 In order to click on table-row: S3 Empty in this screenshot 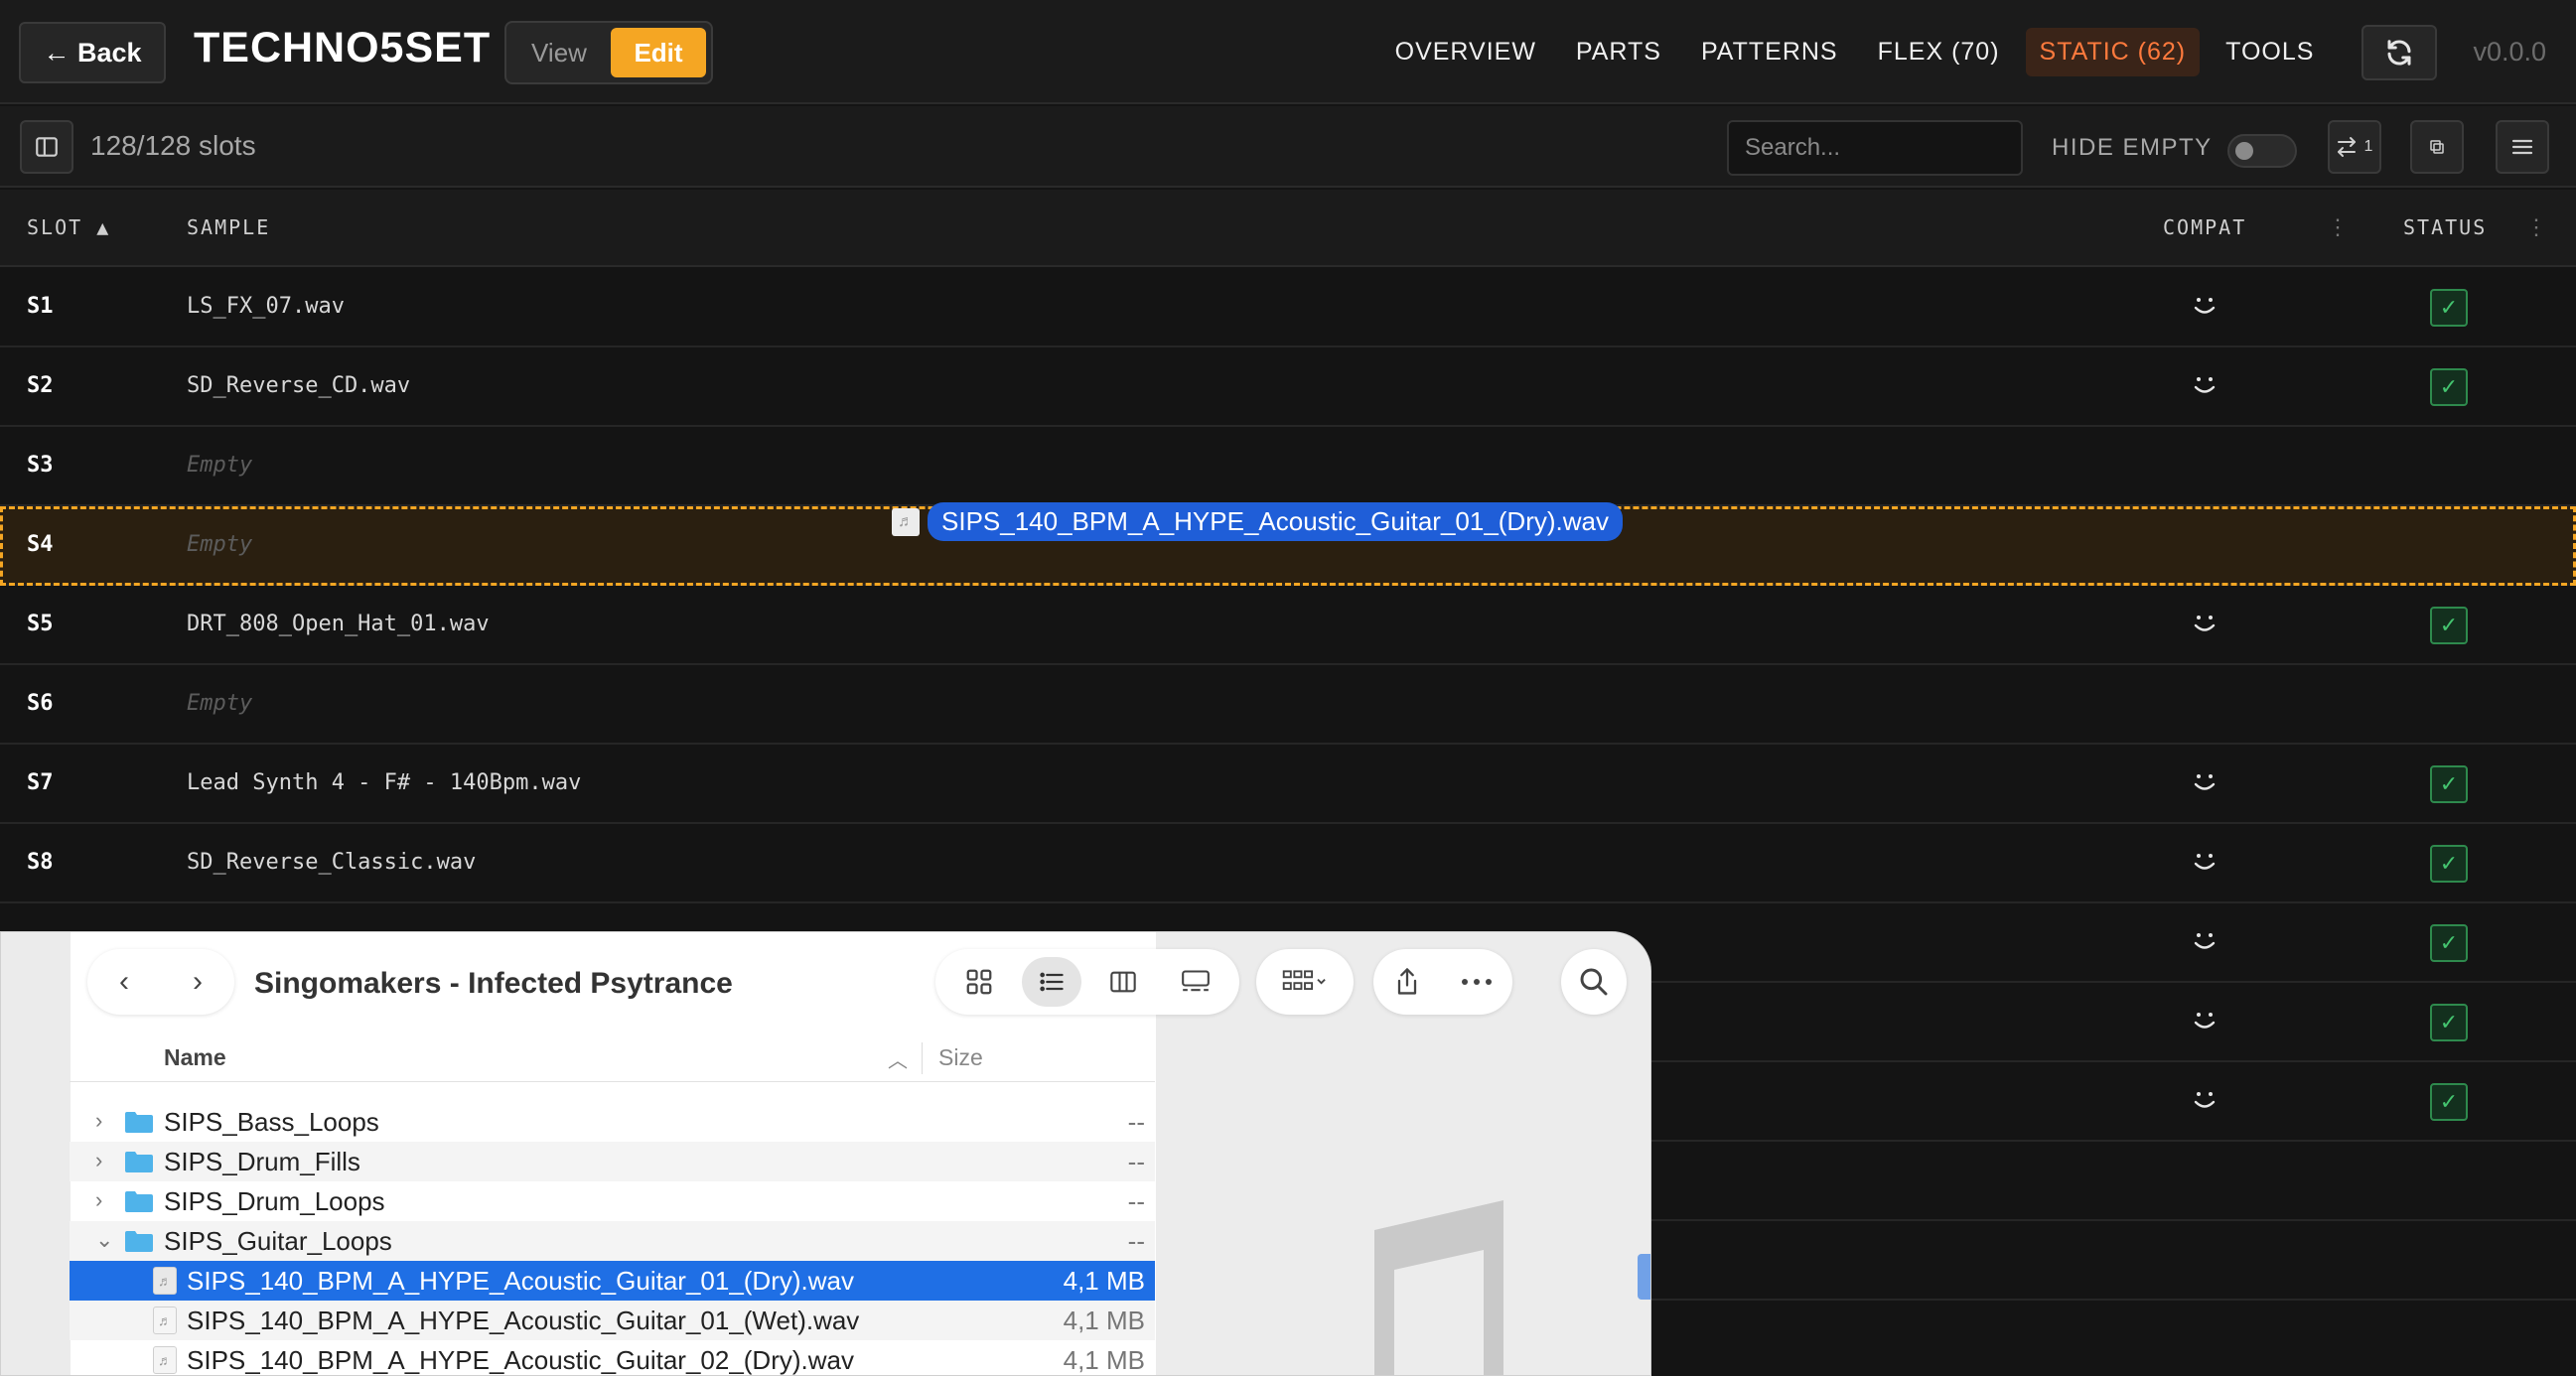, I will do `click(1288, 466)`.